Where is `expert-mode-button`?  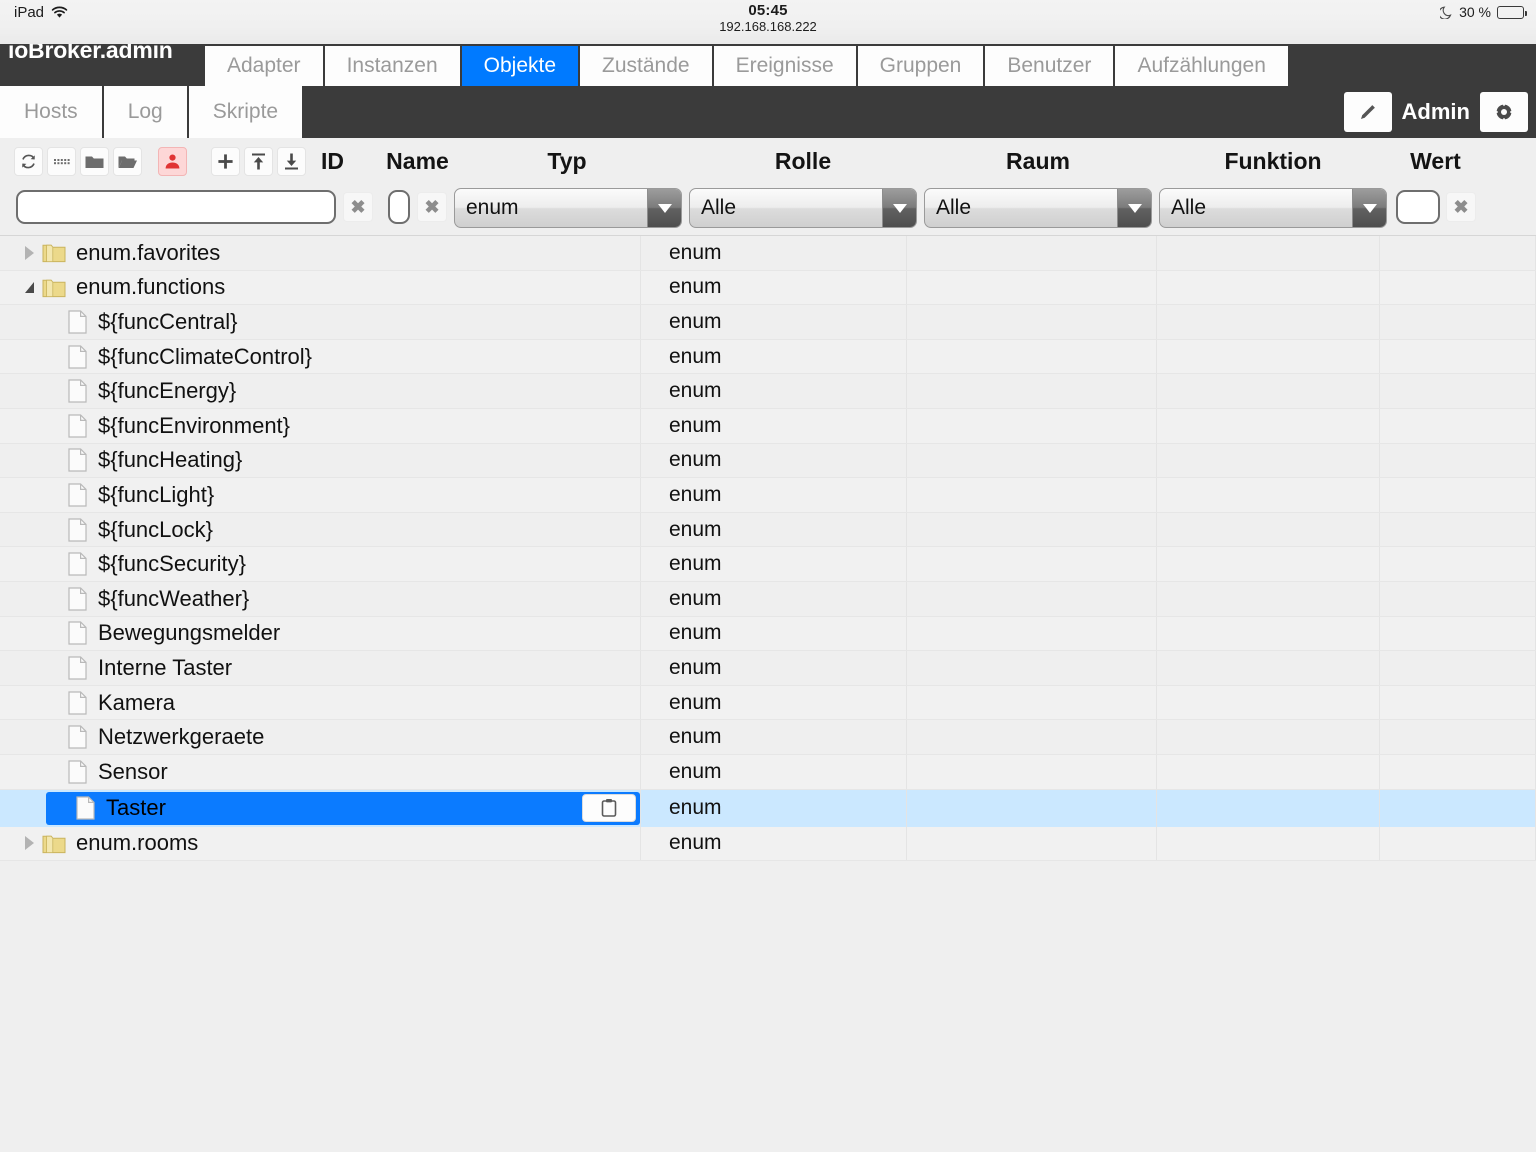
expert-mode-button is located at coordinates (172, 161).